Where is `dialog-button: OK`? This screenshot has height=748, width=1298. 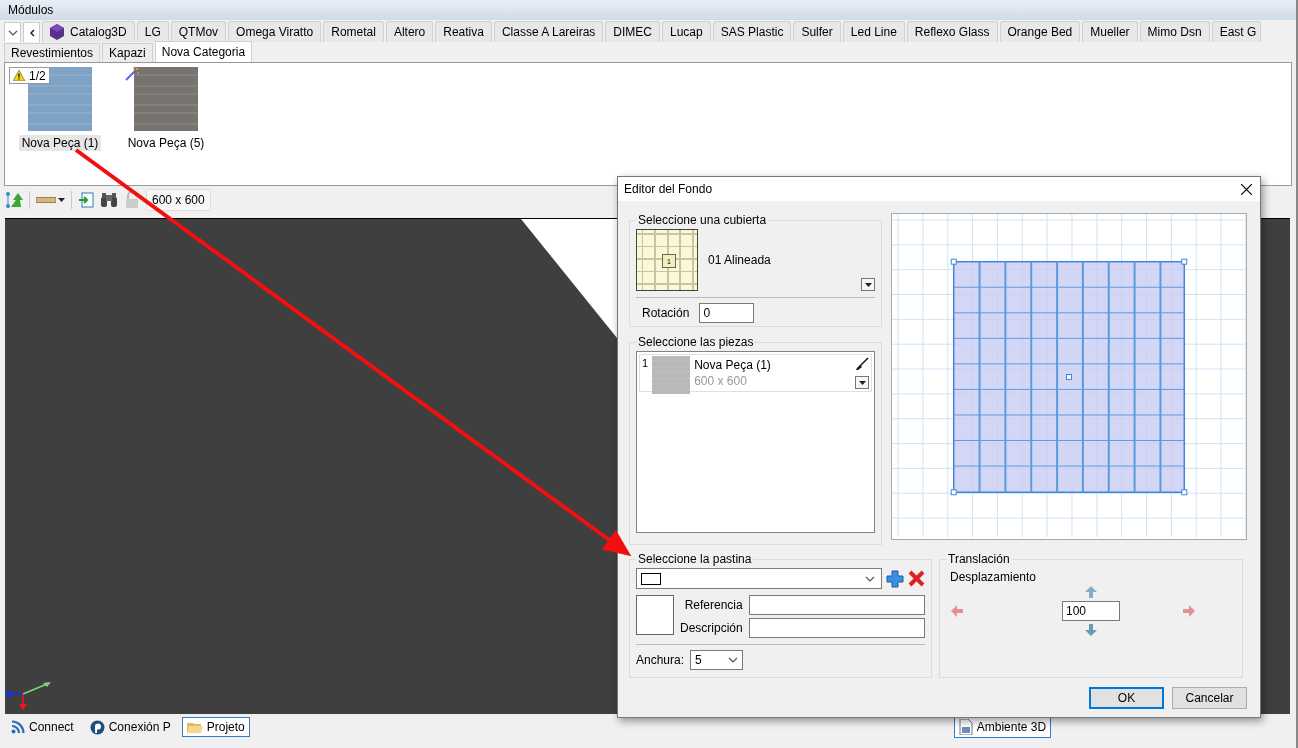
dialog-button: OK is located at coordinates (1126, 698).